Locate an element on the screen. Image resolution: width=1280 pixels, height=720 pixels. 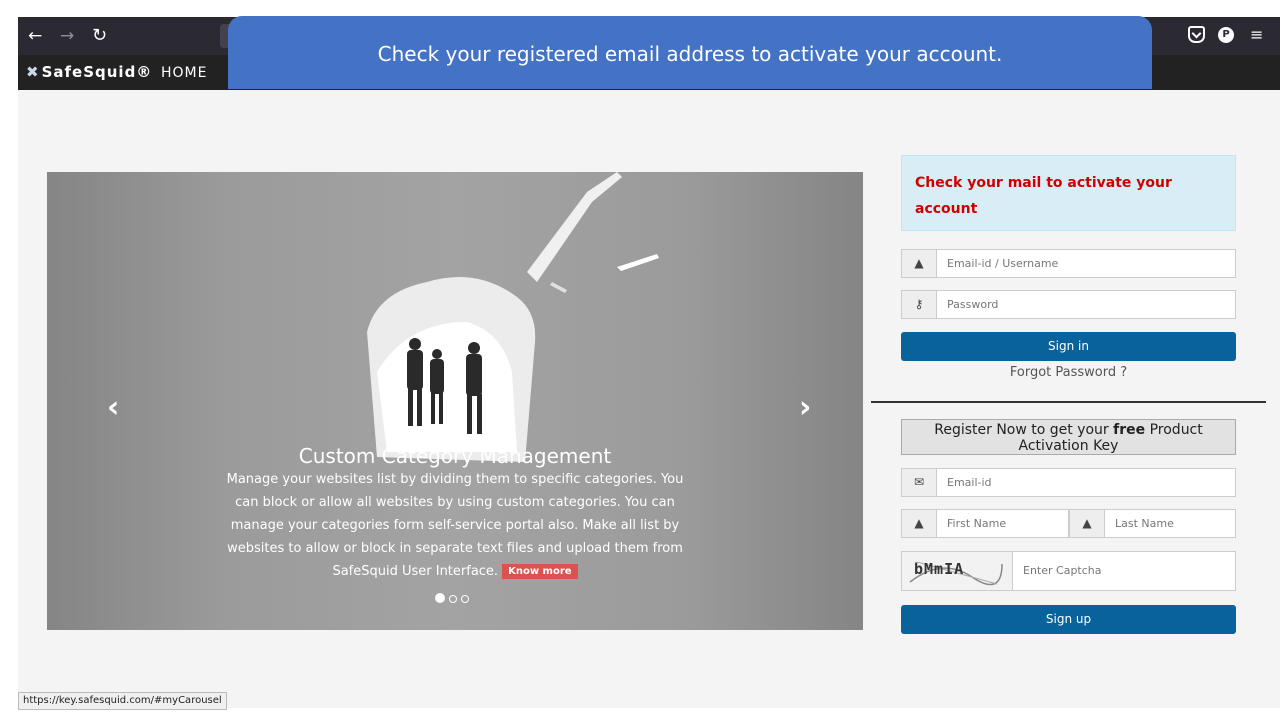
password-field: ⚷ Password is located at coordinates (1068, 304).